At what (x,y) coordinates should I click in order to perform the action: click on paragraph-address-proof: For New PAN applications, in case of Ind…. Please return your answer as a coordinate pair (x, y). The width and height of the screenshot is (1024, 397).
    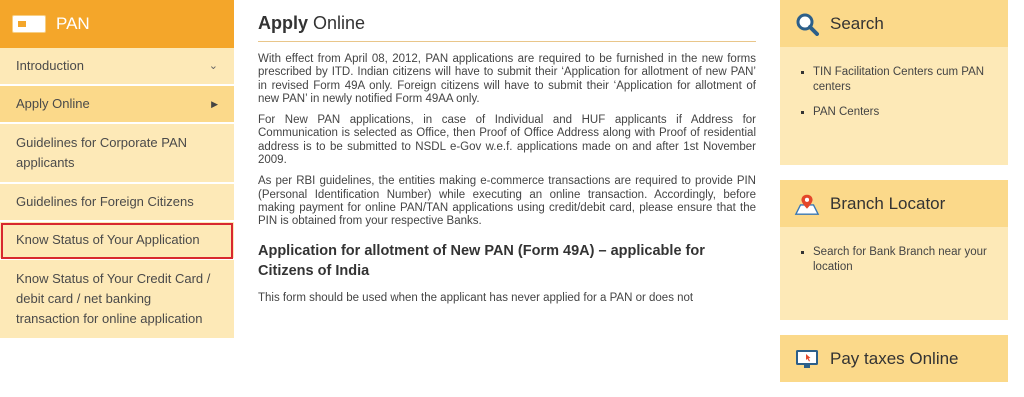
    Looking at the image, I should click on (507, 140).